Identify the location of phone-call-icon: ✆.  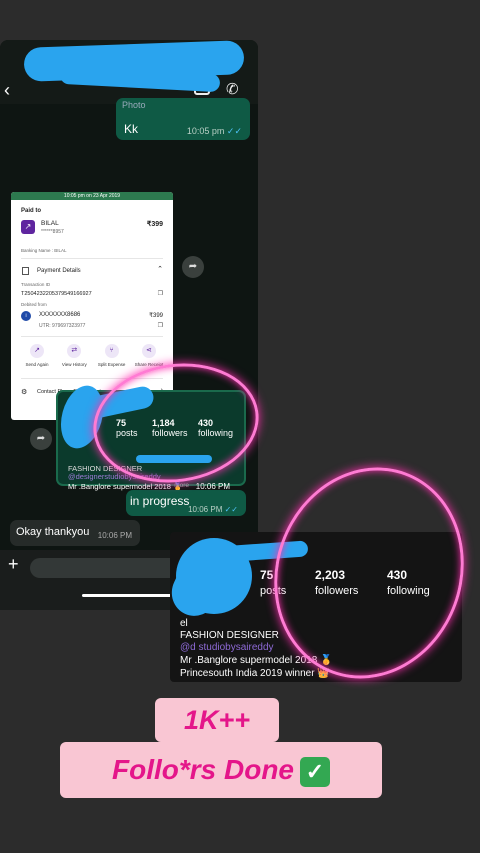
(232, 89).